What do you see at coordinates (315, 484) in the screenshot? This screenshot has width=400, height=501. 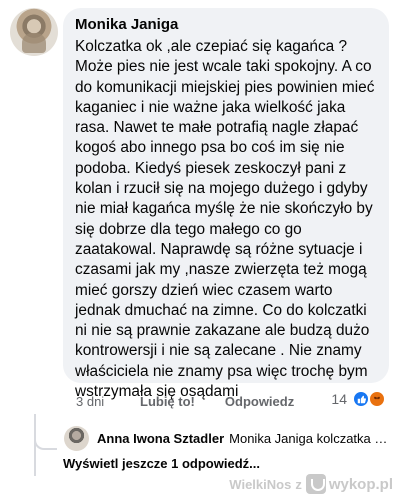 I see `wykop-logo-icon` at bounding box center [315, 484].